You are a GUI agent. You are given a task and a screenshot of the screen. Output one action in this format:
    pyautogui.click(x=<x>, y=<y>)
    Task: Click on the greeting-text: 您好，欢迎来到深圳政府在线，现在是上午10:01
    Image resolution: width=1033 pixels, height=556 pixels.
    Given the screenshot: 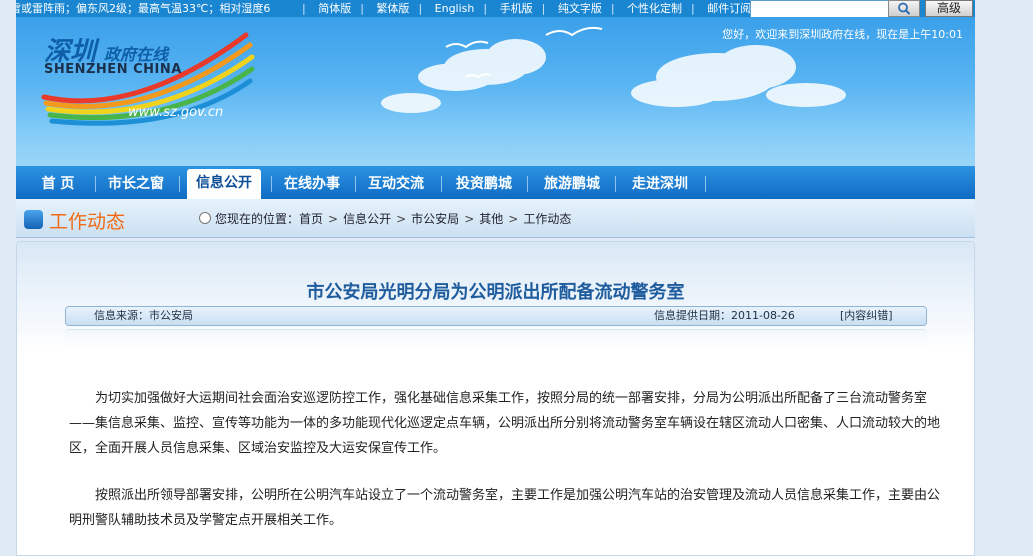 What is the action you would take?
    pyautogui.click(x=842, y=34)
    